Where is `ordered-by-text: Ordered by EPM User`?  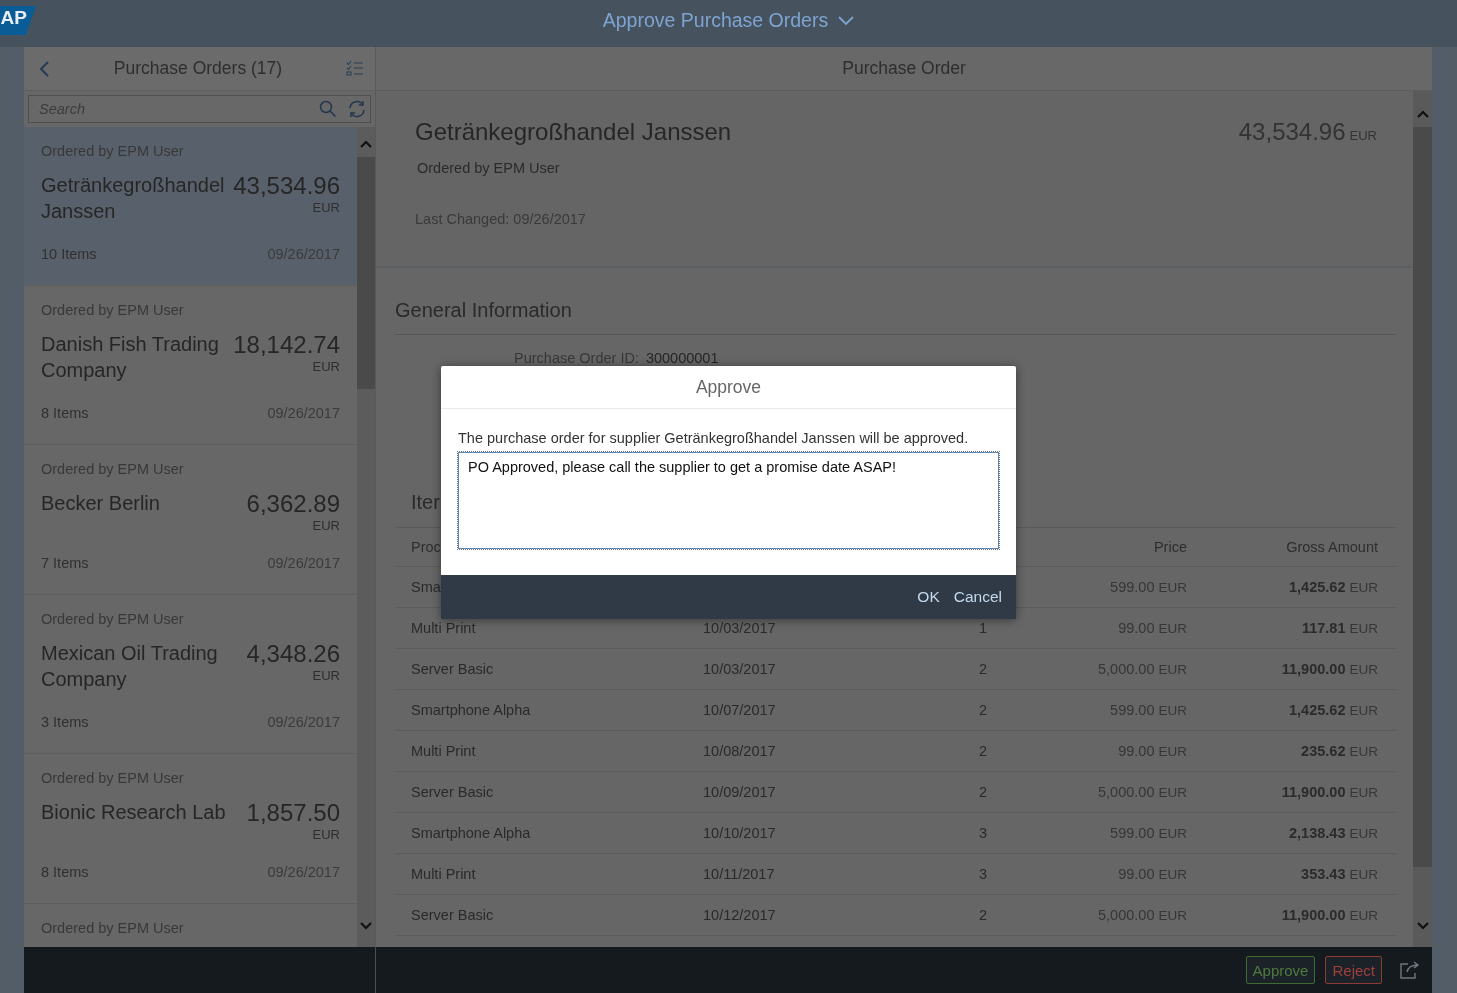
ordered-by-text: Ordered by EPM User is located at coordinates (489, 168).